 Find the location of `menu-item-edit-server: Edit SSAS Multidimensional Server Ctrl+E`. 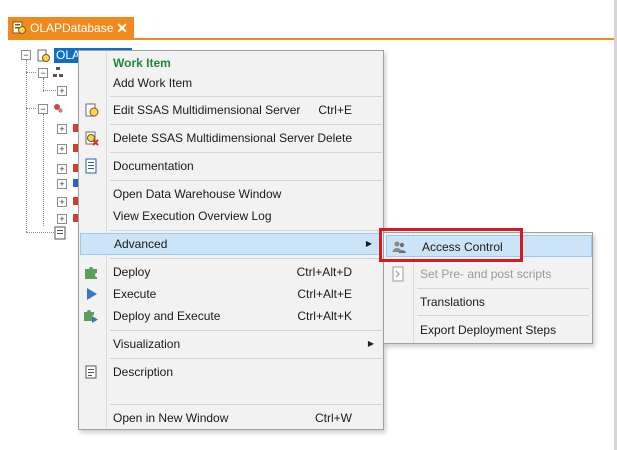

menu-item-edit-server: Edit SSAS Multidimensional Server Ctrl+E is located at coordinates (231, 110).